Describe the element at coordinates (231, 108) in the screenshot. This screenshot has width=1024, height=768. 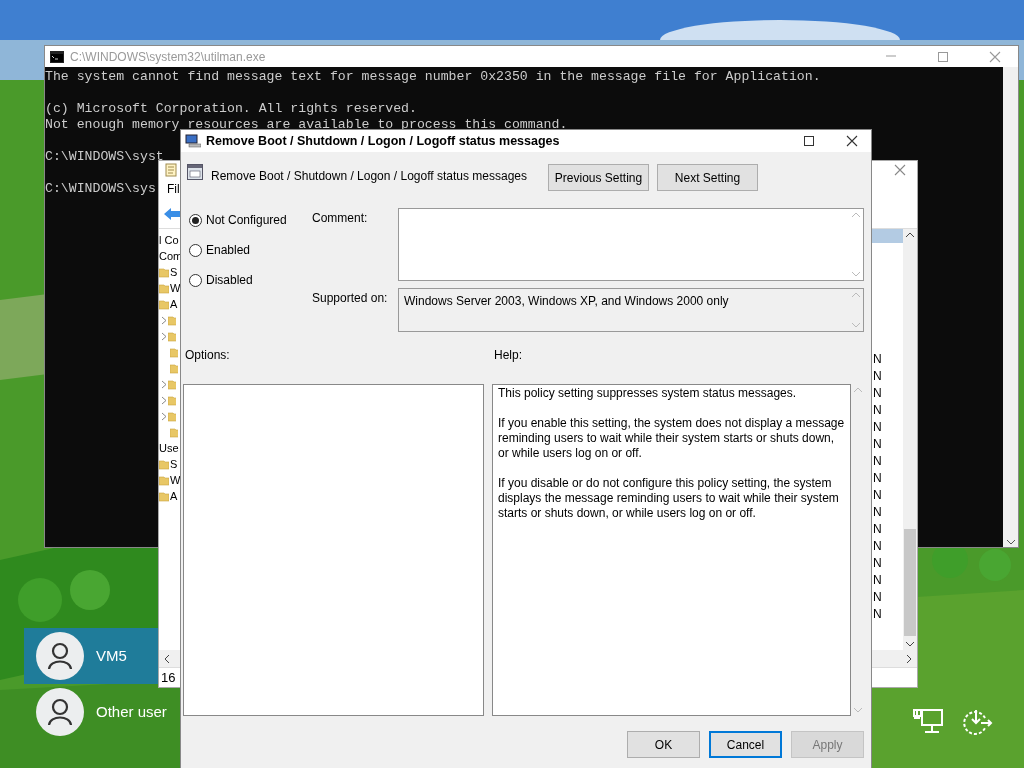
I see `console-line: (c) Microsoft Corporation. All rights reserved.` at that location.